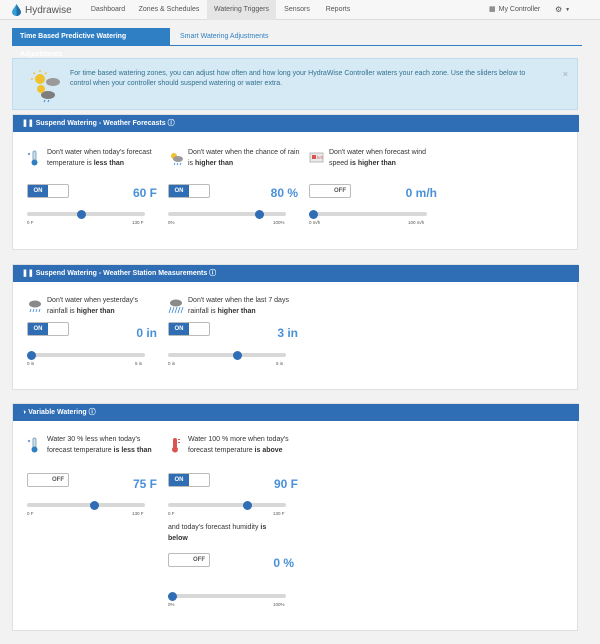 This screenshot has width=600, height=644. Describe the element at coordinates (224, 37) in the screenshot. I see `tab-smart-watering: Smart Watering Adjustments` at that location.